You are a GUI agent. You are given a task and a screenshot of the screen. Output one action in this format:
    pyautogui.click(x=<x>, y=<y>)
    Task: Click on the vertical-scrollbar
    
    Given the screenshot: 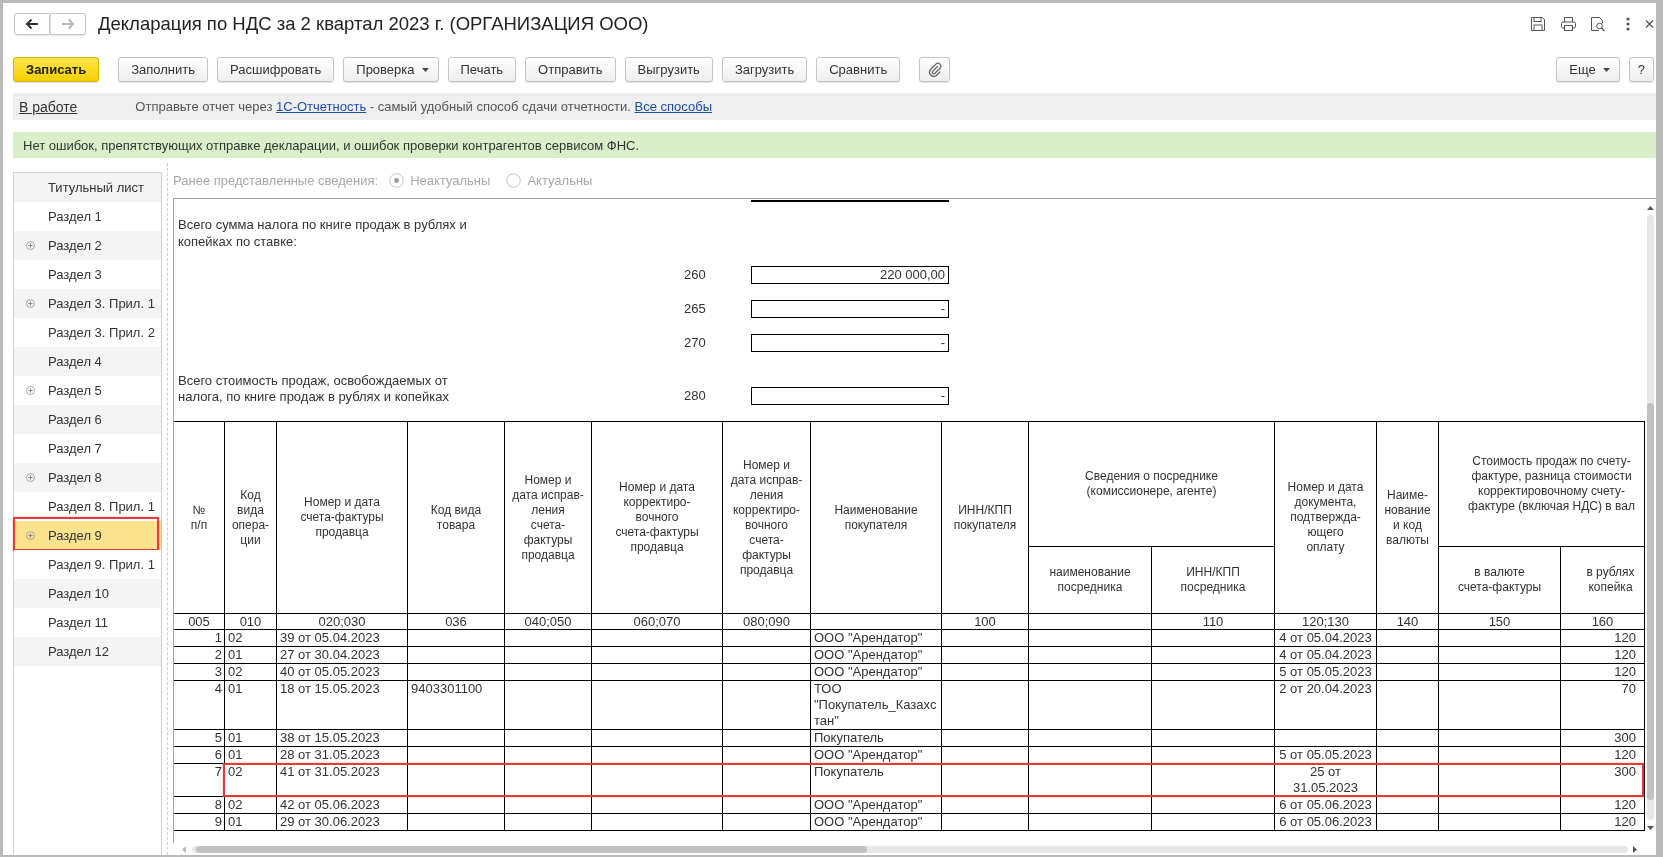 What is the action you would take?
    pyautogui.click(x=1650, y=517)
    